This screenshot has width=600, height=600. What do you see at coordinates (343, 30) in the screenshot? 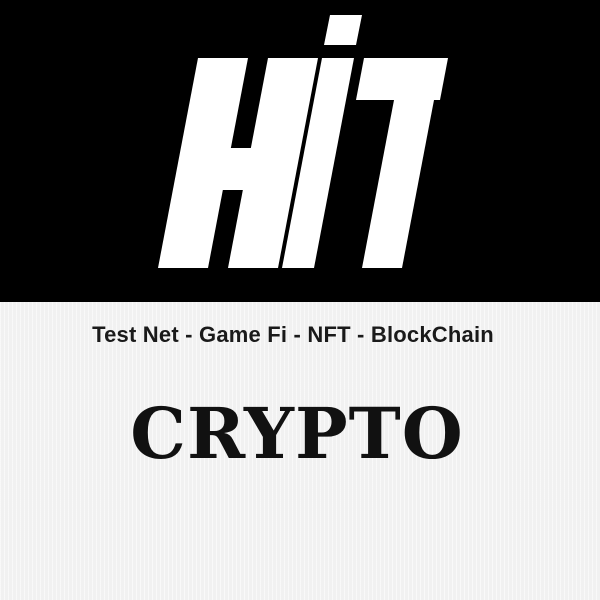
I see `logo-i-dot` at bounding box center [343, 30].